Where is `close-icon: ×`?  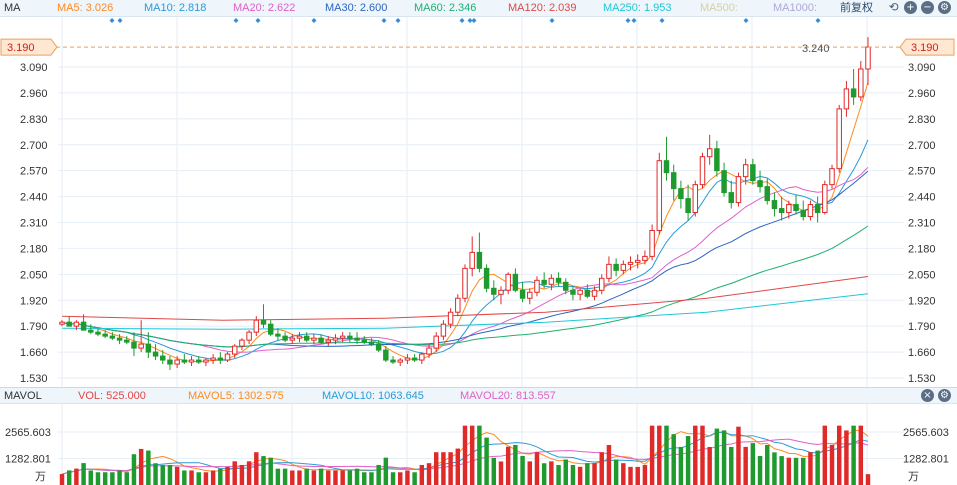
close-icon: × is located at coordinates (927, 395).